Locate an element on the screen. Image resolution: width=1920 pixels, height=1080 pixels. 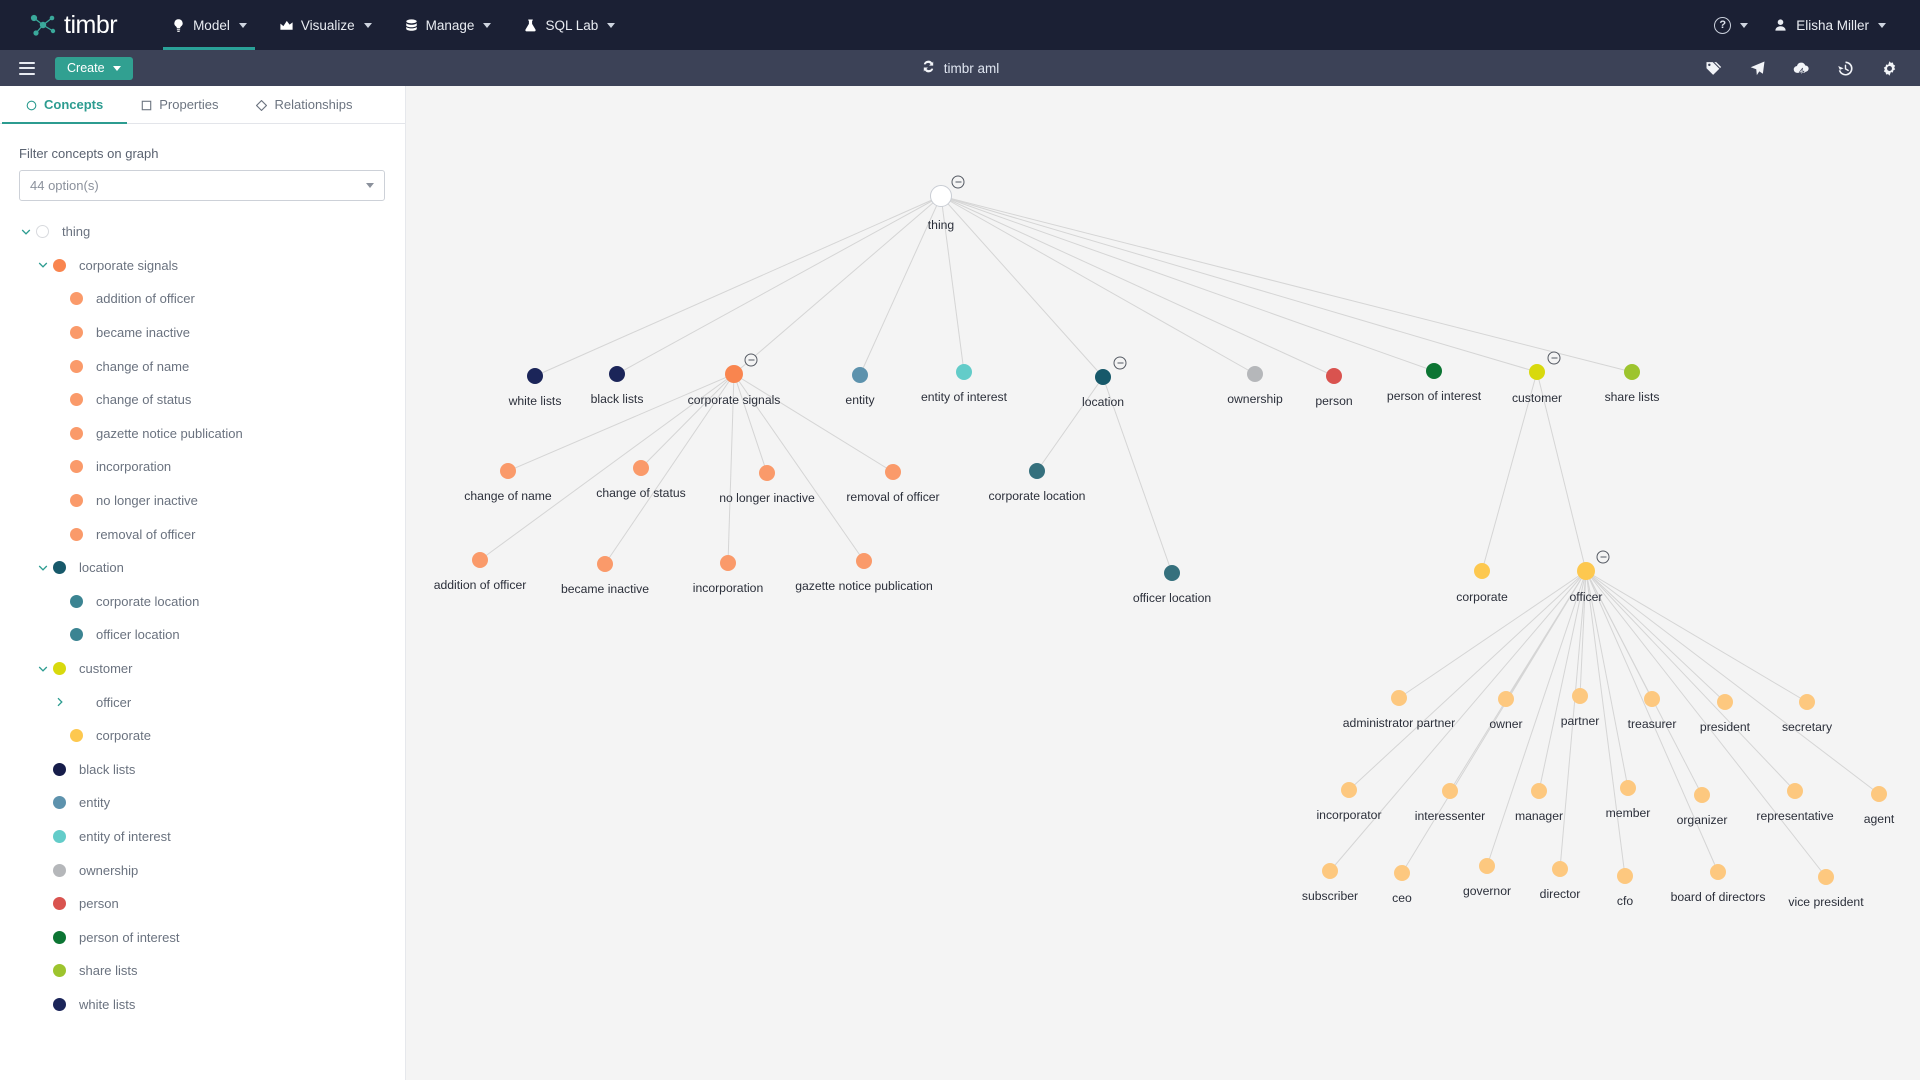
graph-node-corporate-location is located at coordinates (1037, 471).